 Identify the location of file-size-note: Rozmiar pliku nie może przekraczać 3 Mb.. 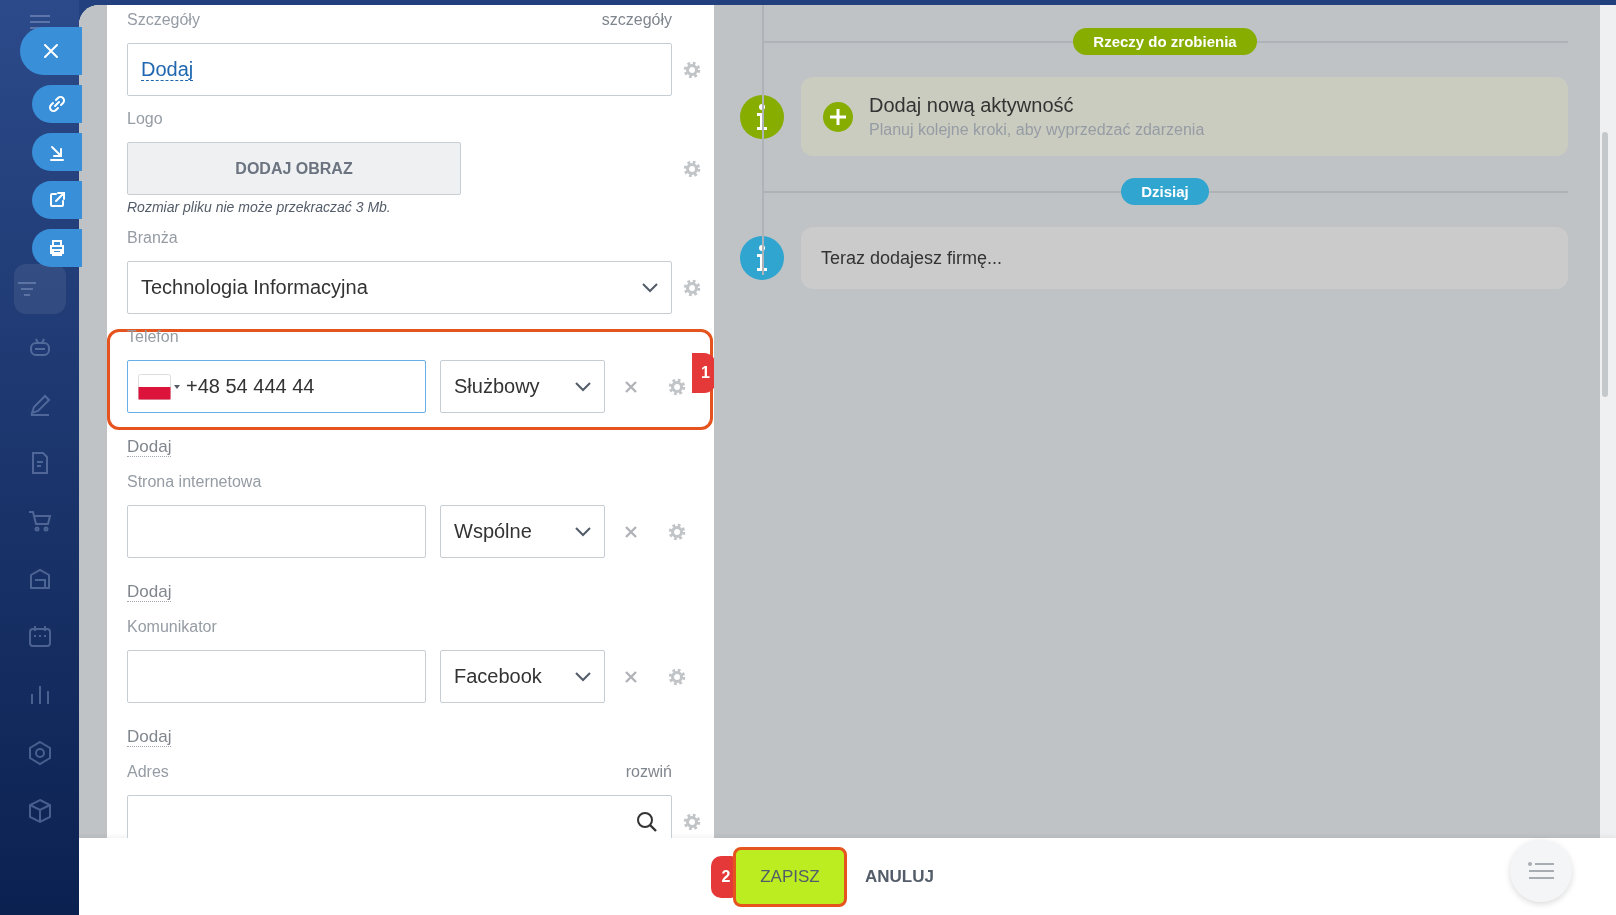
(259, 207).